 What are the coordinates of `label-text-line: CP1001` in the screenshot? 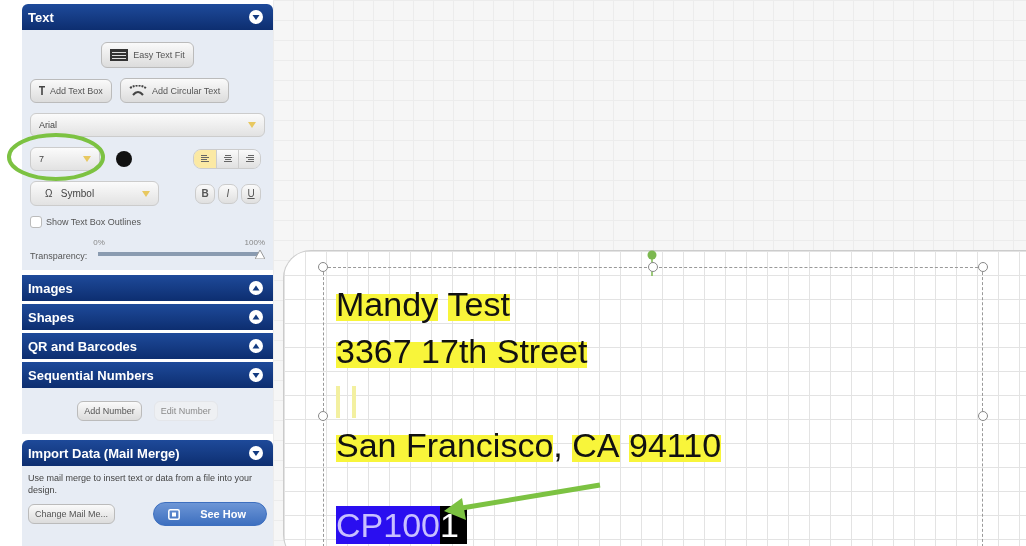 It's located at (659, 525).